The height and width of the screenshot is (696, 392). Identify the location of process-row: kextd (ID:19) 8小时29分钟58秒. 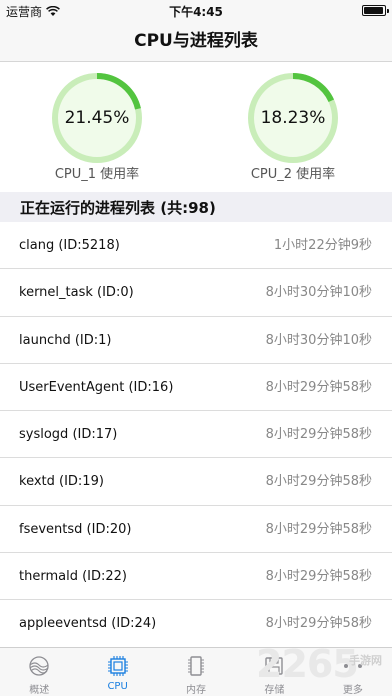
(196, 482).